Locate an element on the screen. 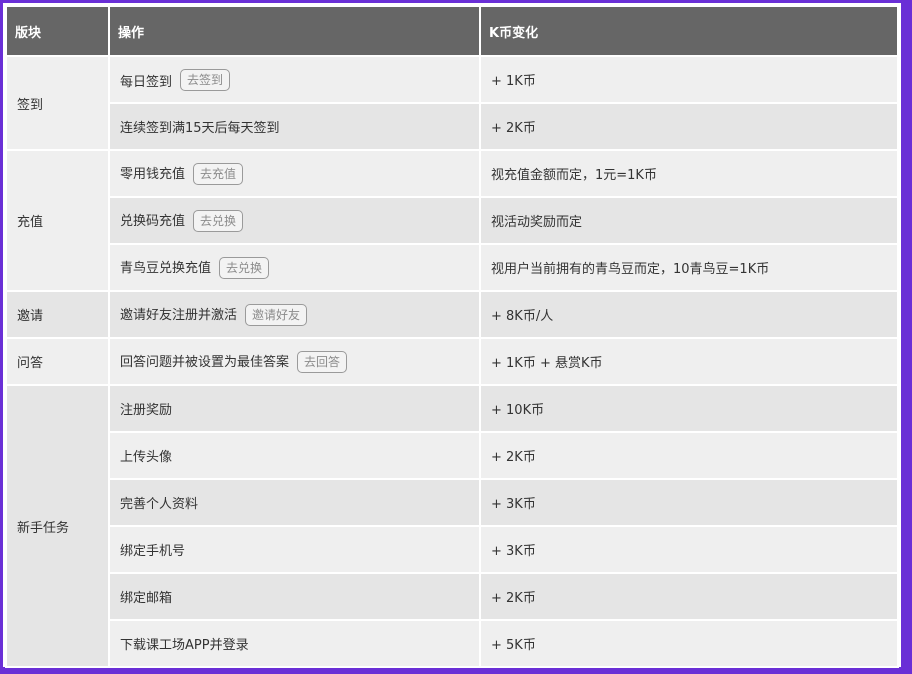 Image resolution: width=912 pixels, height=674 pixels. action-cell: 每日签到 去签到 is located at coordinates (294, 79).